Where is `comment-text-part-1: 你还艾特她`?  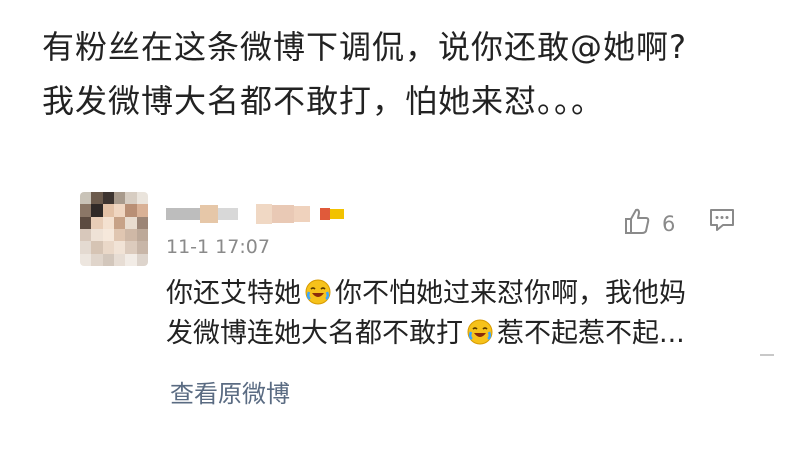 comment-text-part-1: 你还艾特她 is located at coordinates (233, 293).